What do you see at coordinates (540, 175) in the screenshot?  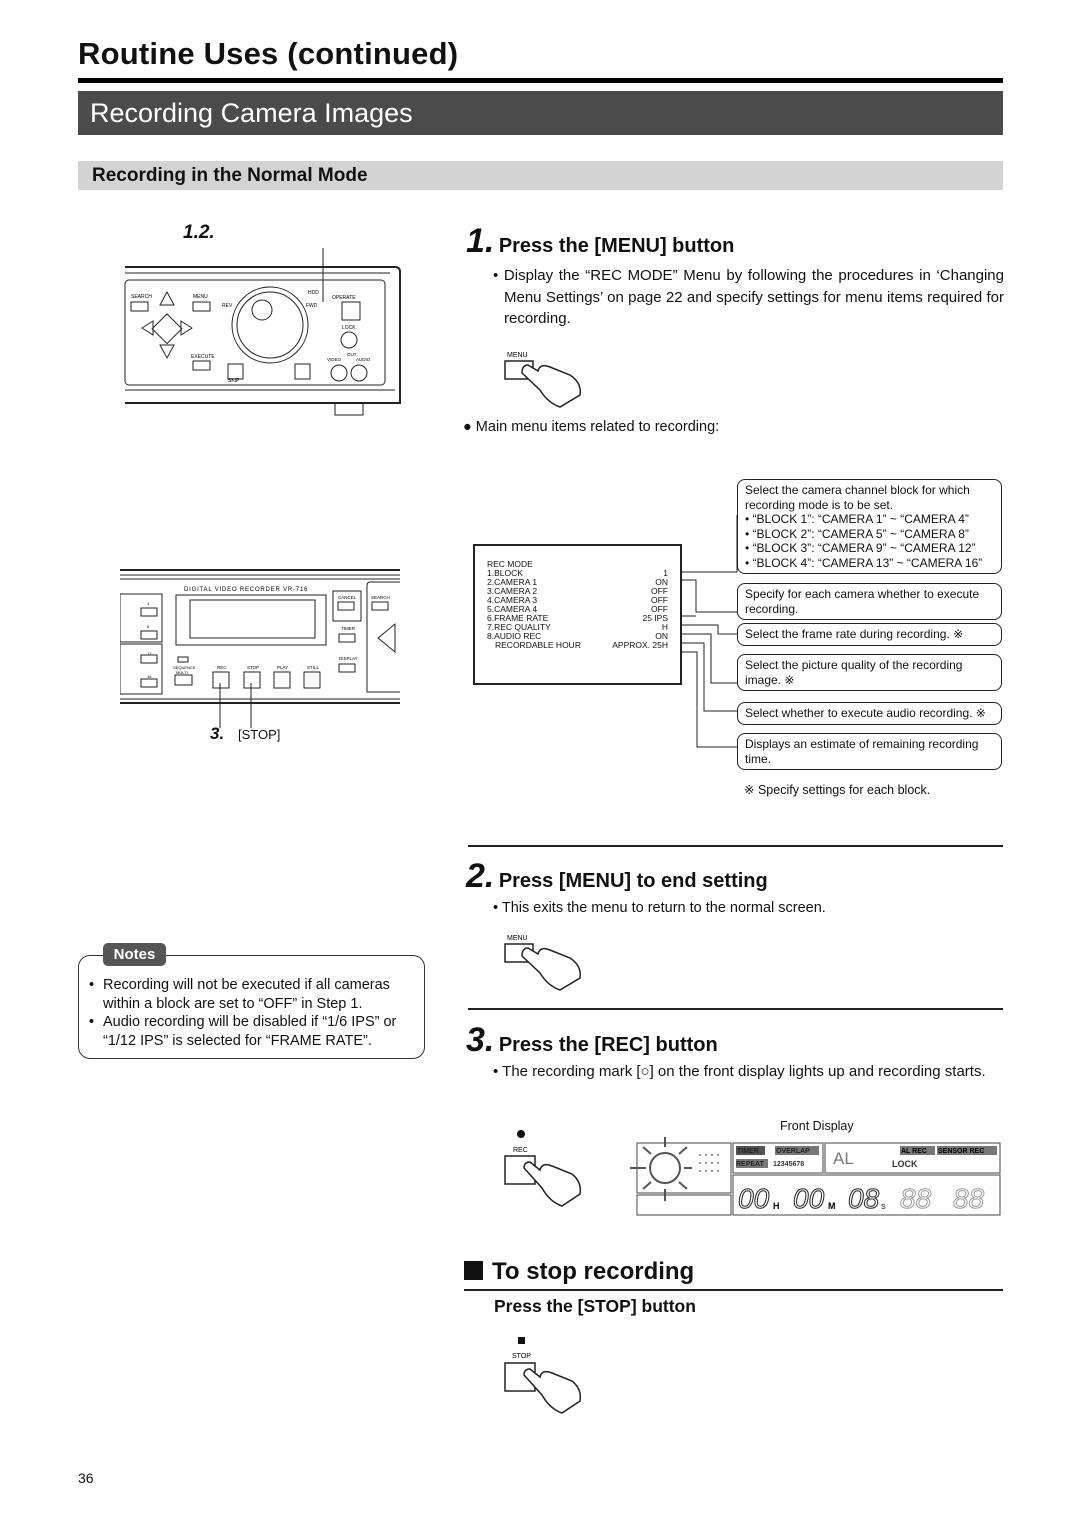 I see `subsection-heading: Recording in the Normal Mode` at bounding box center [540, 175].